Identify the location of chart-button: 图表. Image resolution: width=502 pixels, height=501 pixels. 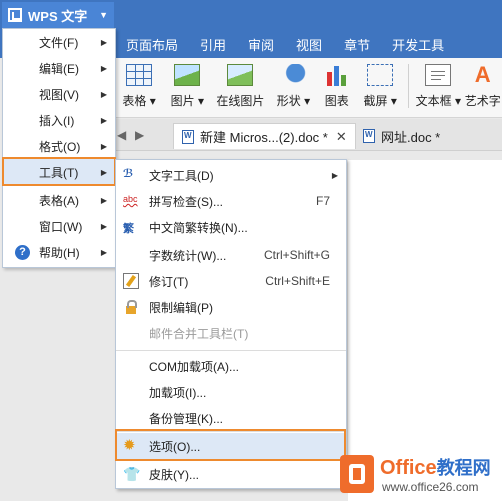
(337, 86).